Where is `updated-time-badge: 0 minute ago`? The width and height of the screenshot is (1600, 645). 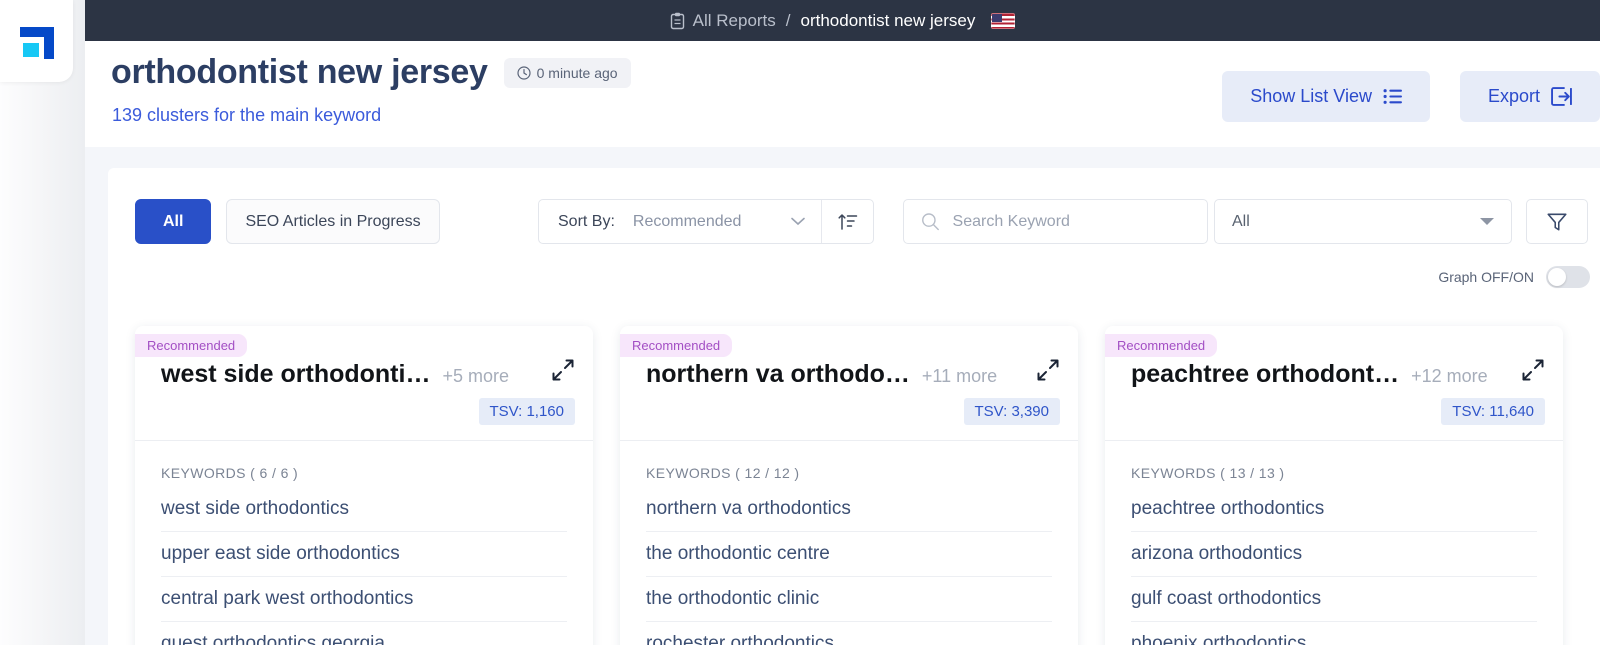
updated-time-badge: 0 minute ago is located at coordinates (567, 72).